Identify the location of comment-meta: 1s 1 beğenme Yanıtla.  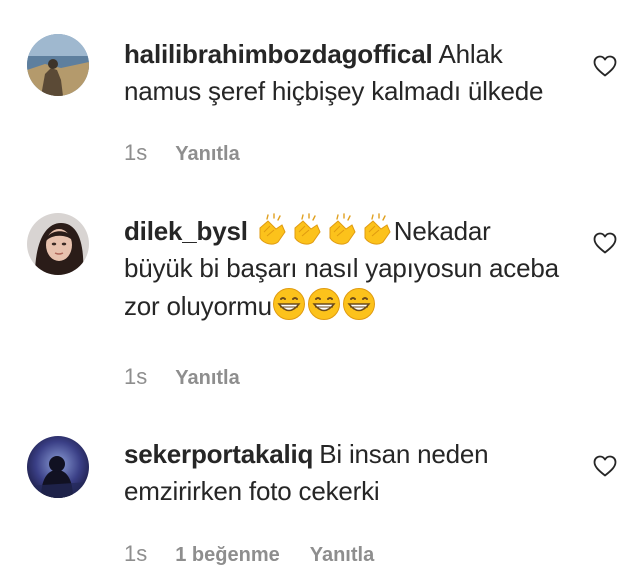
(249, 554).